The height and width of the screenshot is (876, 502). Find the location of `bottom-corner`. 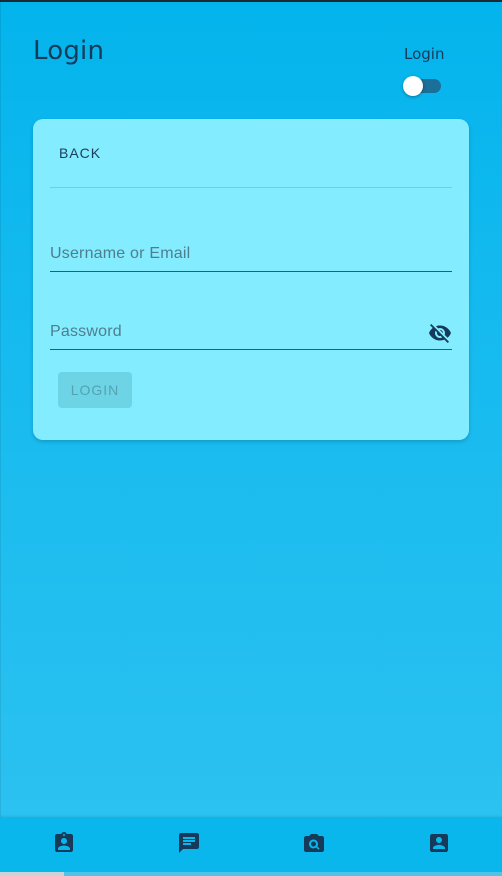

bottom-corner is located at coordinates (32, 874).